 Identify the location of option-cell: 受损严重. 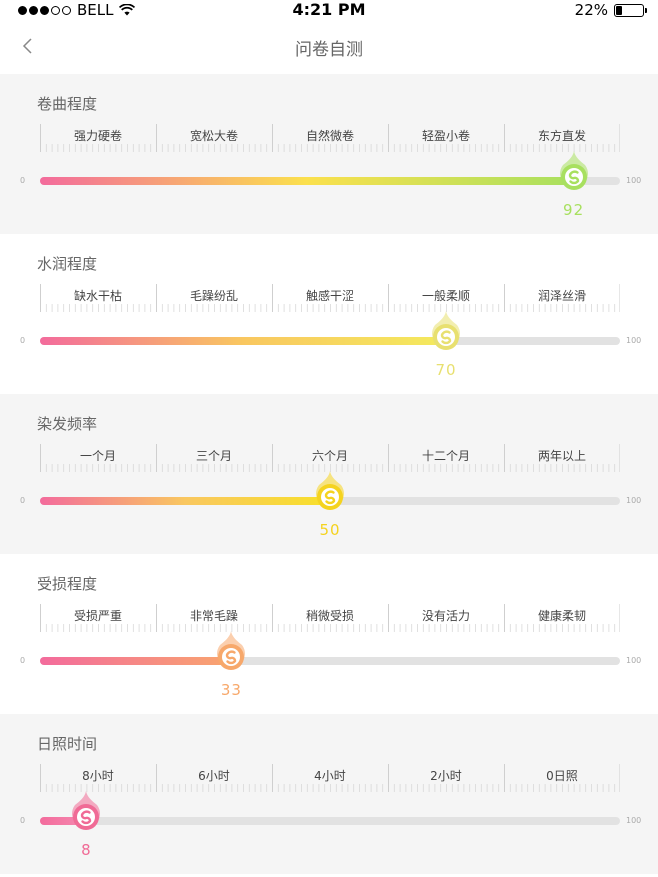
(98, 621).